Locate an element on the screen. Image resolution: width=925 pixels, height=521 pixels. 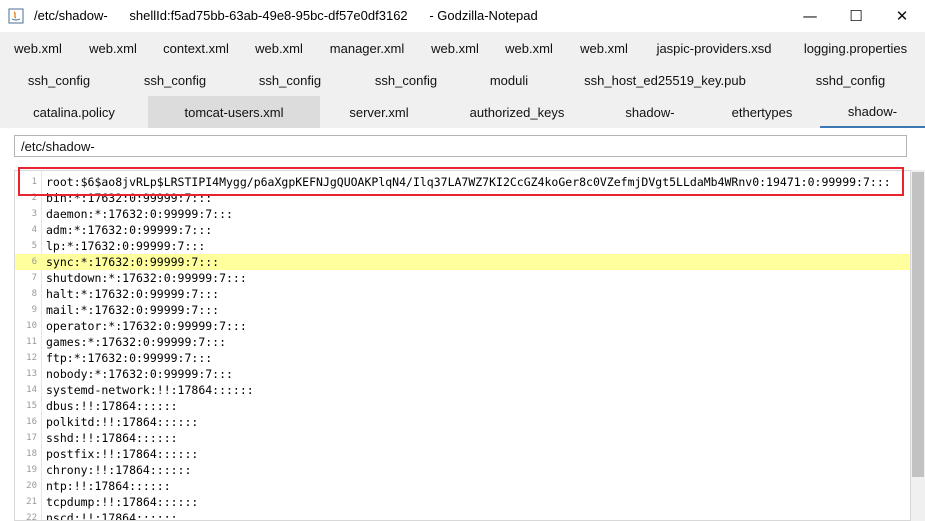
tab: shadow- is located at coordinates (650, 112).